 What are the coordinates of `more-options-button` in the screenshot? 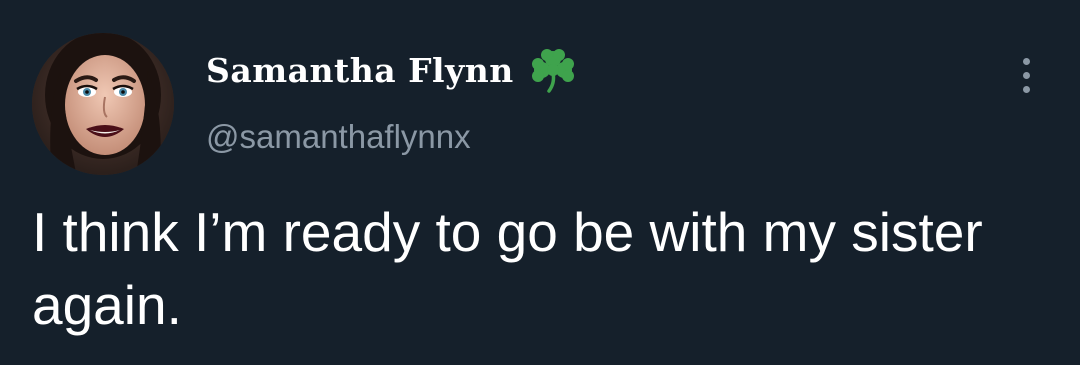 It's located at (1026, 75).